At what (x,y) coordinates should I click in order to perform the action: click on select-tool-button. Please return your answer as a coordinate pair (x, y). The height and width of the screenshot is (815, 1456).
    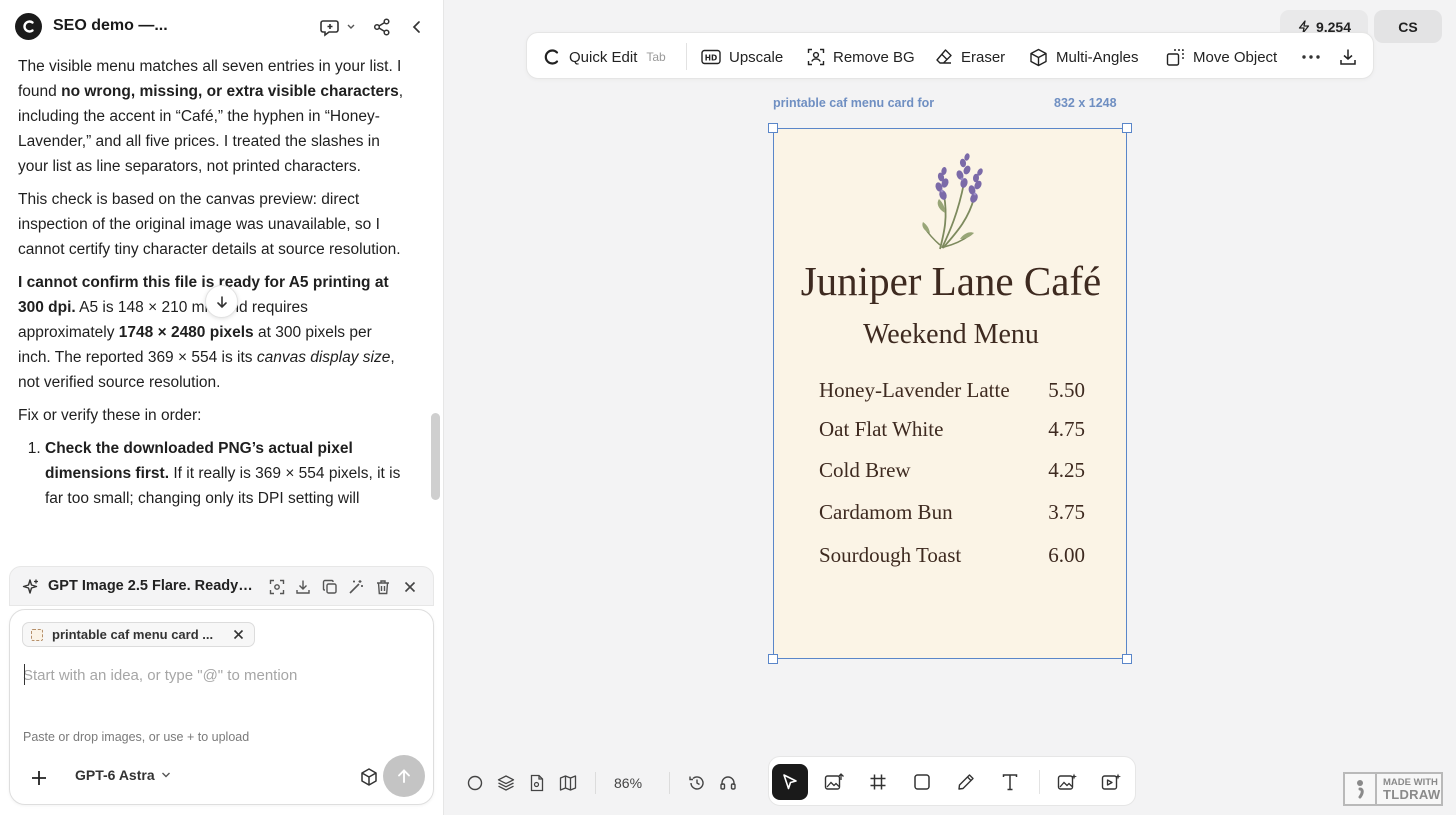
    Looking at the image, I should click on (790, 782).